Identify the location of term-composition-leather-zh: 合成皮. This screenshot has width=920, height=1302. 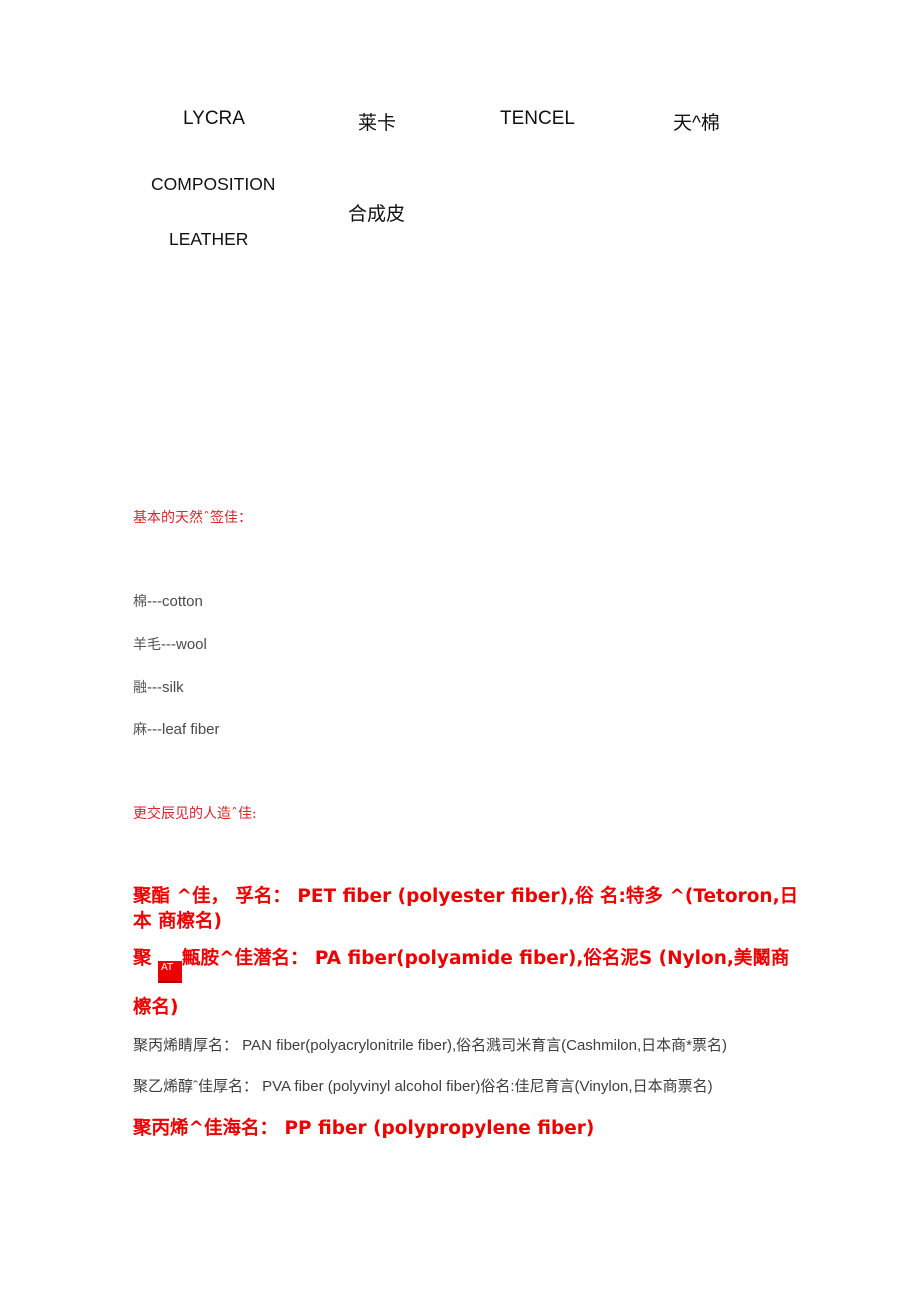
(377, 214).